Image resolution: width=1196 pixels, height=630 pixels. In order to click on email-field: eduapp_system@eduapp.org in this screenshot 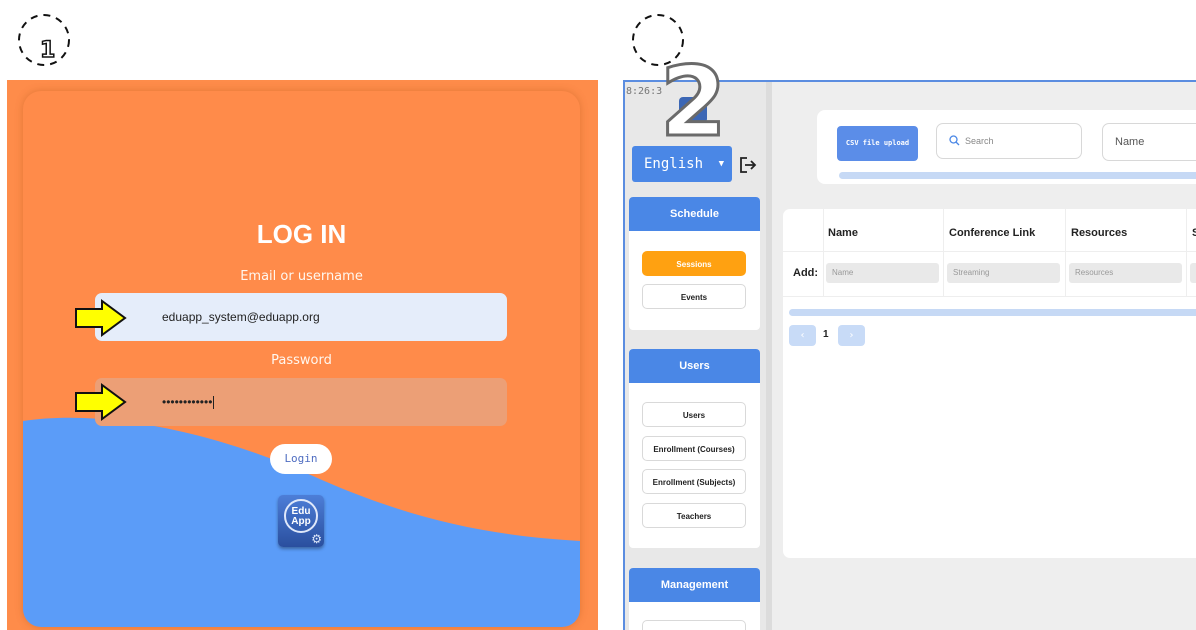, I will do `click(301, 317)`.